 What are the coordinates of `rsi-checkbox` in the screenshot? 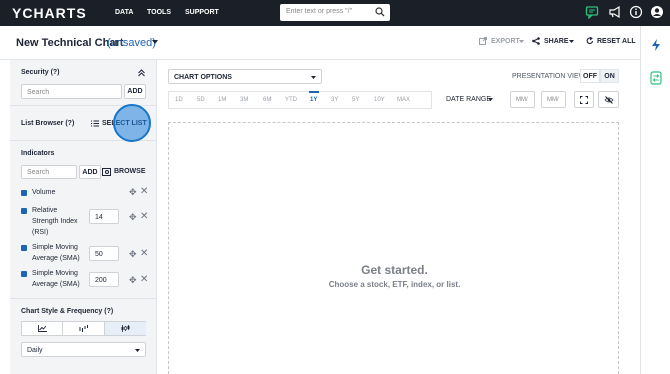 It's located at (24, 211).